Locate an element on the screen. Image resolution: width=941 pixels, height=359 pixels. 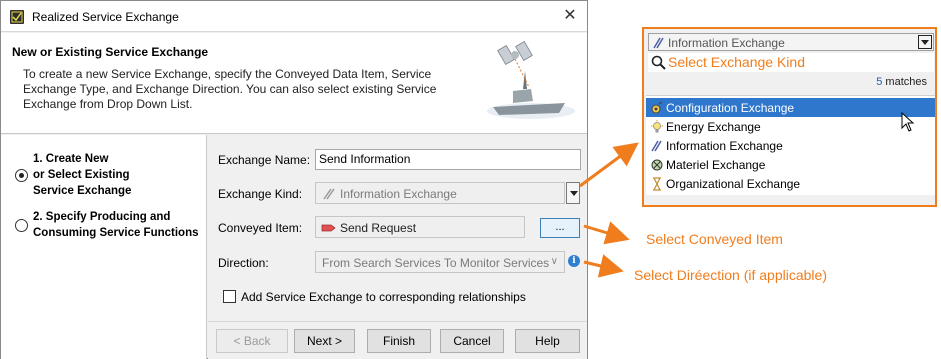
arrow-to-conveyed-label is located at coordinates (606, 233).